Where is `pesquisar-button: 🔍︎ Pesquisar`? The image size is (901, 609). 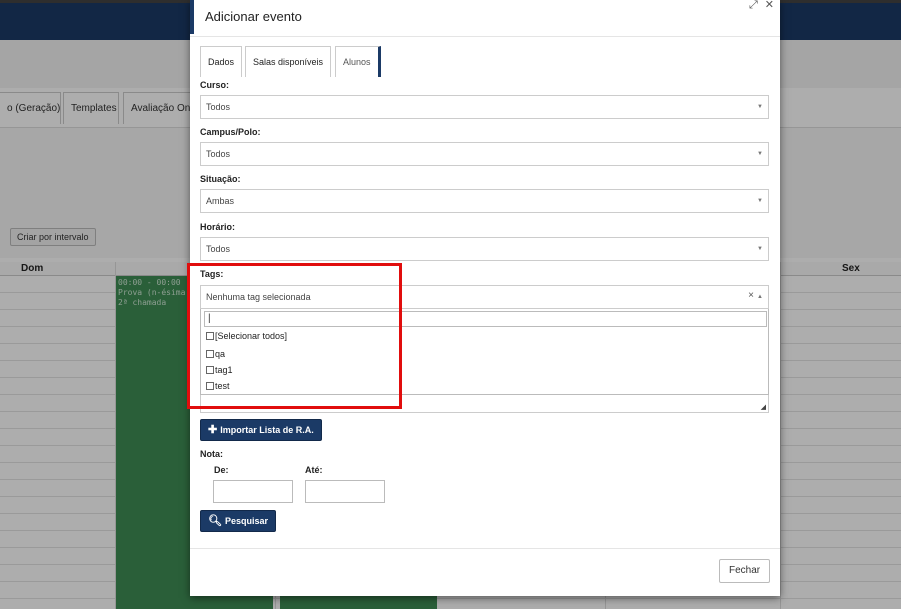 pesquisar-button: 🔍︎ Pesquisar is located at coordinates (238, 521).